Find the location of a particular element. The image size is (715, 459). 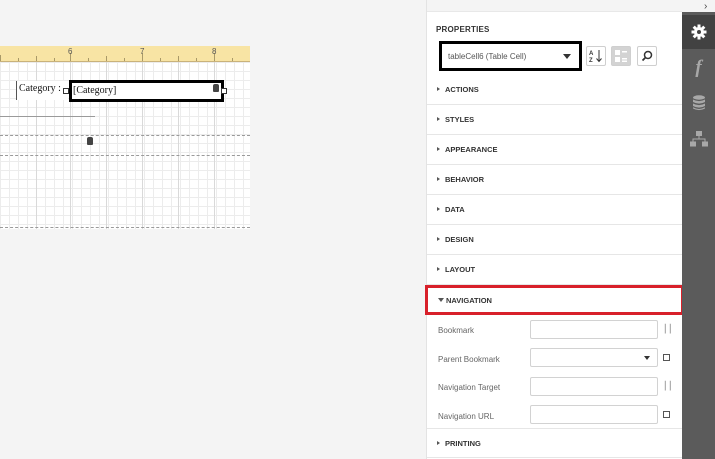

search-button is located at coordinates (647, 56).